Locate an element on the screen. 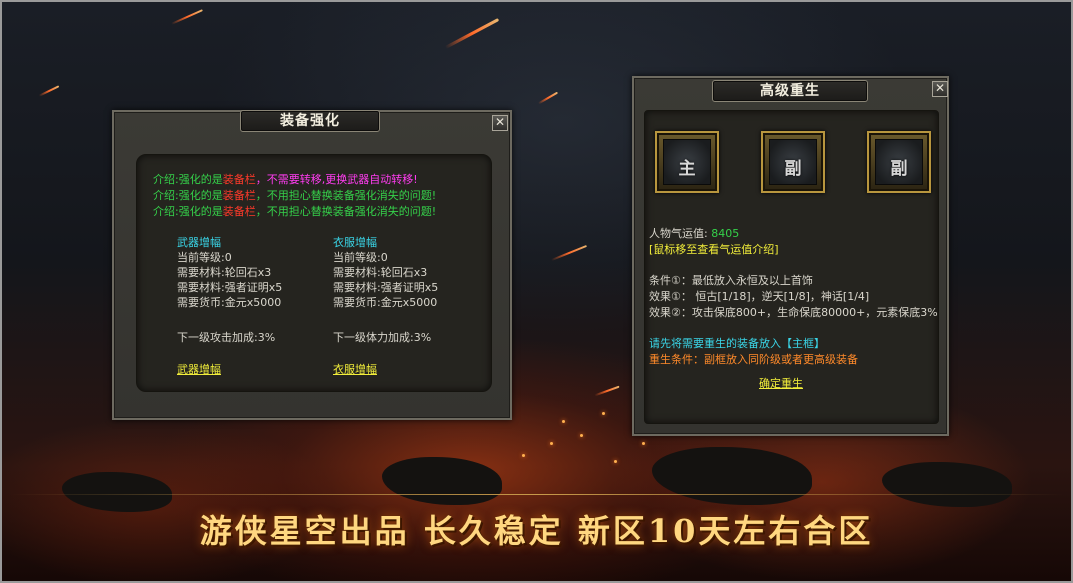  armor-material-2: 需要材料:强者证明x5 is located at coordinates (386, 287).